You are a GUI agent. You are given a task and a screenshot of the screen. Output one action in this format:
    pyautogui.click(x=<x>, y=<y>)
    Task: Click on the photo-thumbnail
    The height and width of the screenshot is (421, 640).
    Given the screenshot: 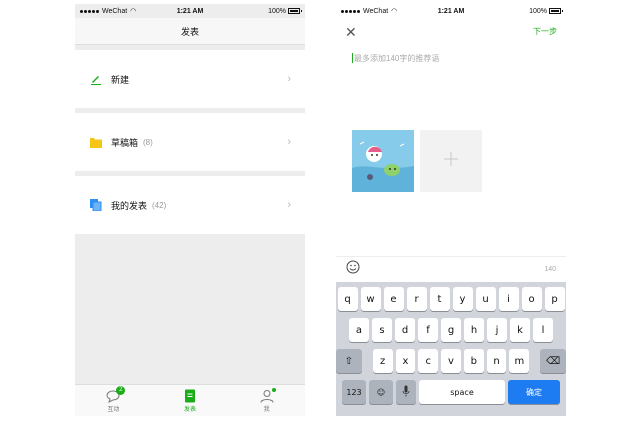 What is the action you would take?
    pyautogui.click(x=383, y=161)
    